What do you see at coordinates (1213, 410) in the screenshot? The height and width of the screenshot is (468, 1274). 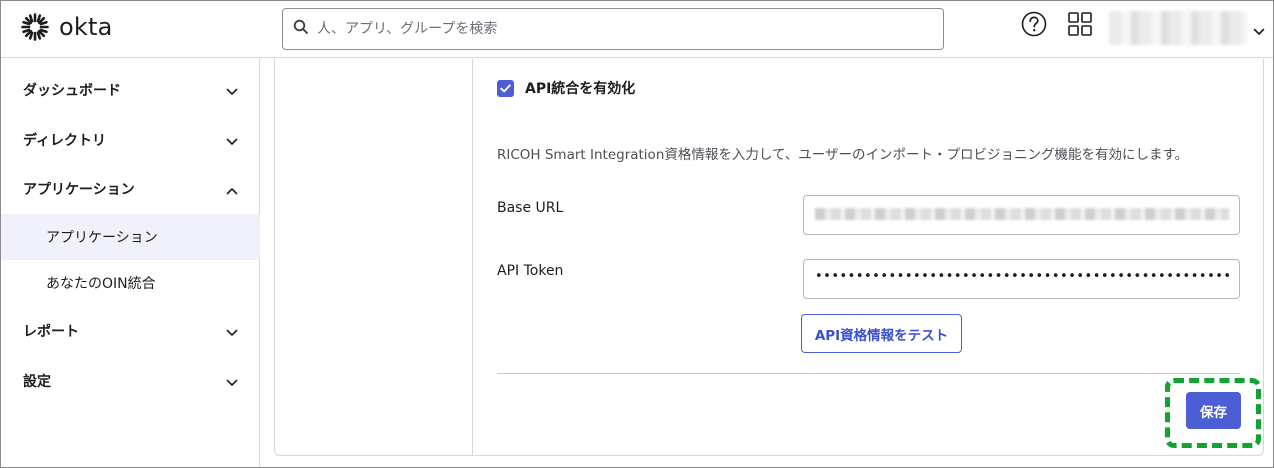 I see `save-button: 保存` at bounding box center [1213, 410].